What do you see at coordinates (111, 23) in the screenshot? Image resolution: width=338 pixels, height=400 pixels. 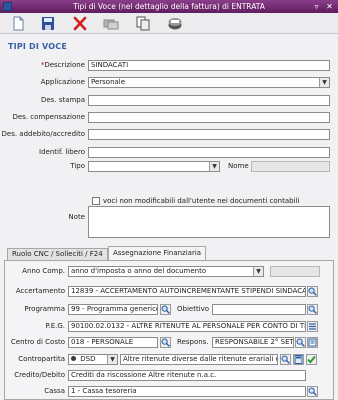 I see `transfer-icon` at bounding box center [111, 23].